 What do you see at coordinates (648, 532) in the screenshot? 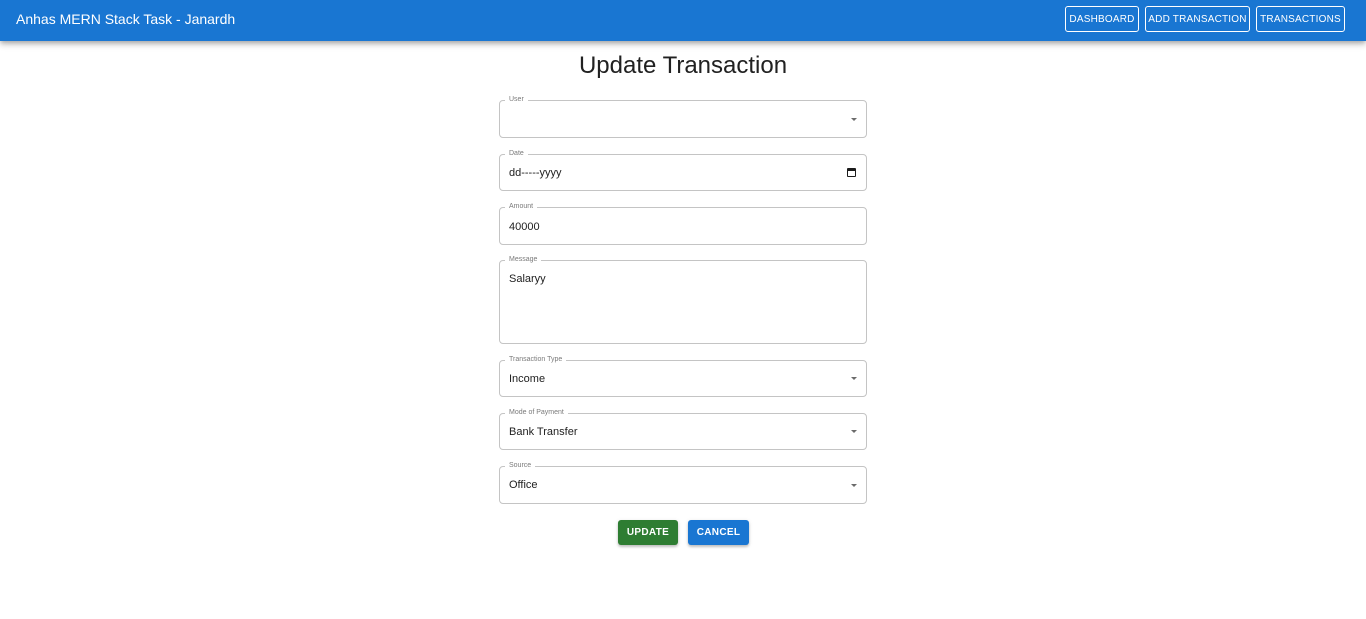
I see `update-button: UPDATE` at bounding box center [648, 532].